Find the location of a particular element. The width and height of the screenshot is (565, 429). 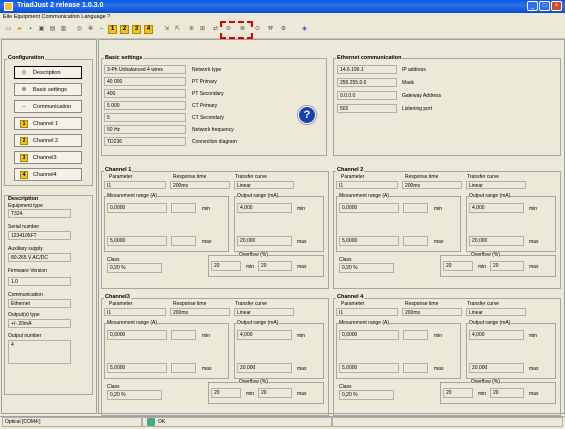

close-button: × is located at coordinates (556, 6).